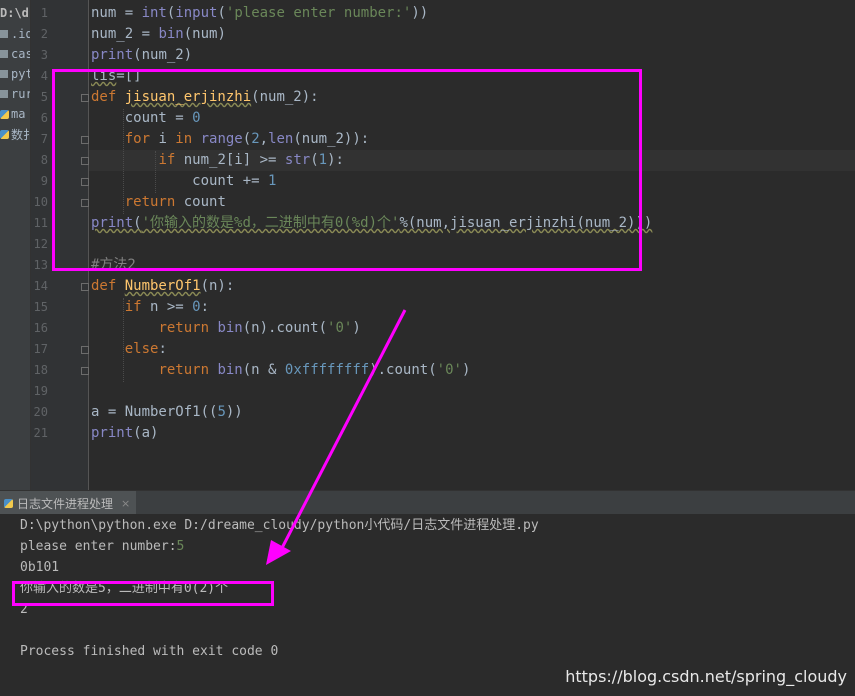  Describe the element at coordinates (343, 429) in the screenshot. I see `arrow-shaft` at that location.